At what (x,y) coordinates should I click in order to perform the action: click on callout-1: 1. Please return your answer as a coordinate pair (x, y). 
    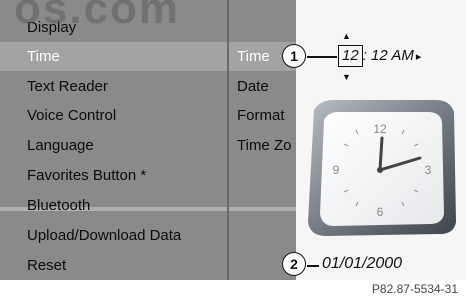
    Looking at the image, I should click on (294, 56).